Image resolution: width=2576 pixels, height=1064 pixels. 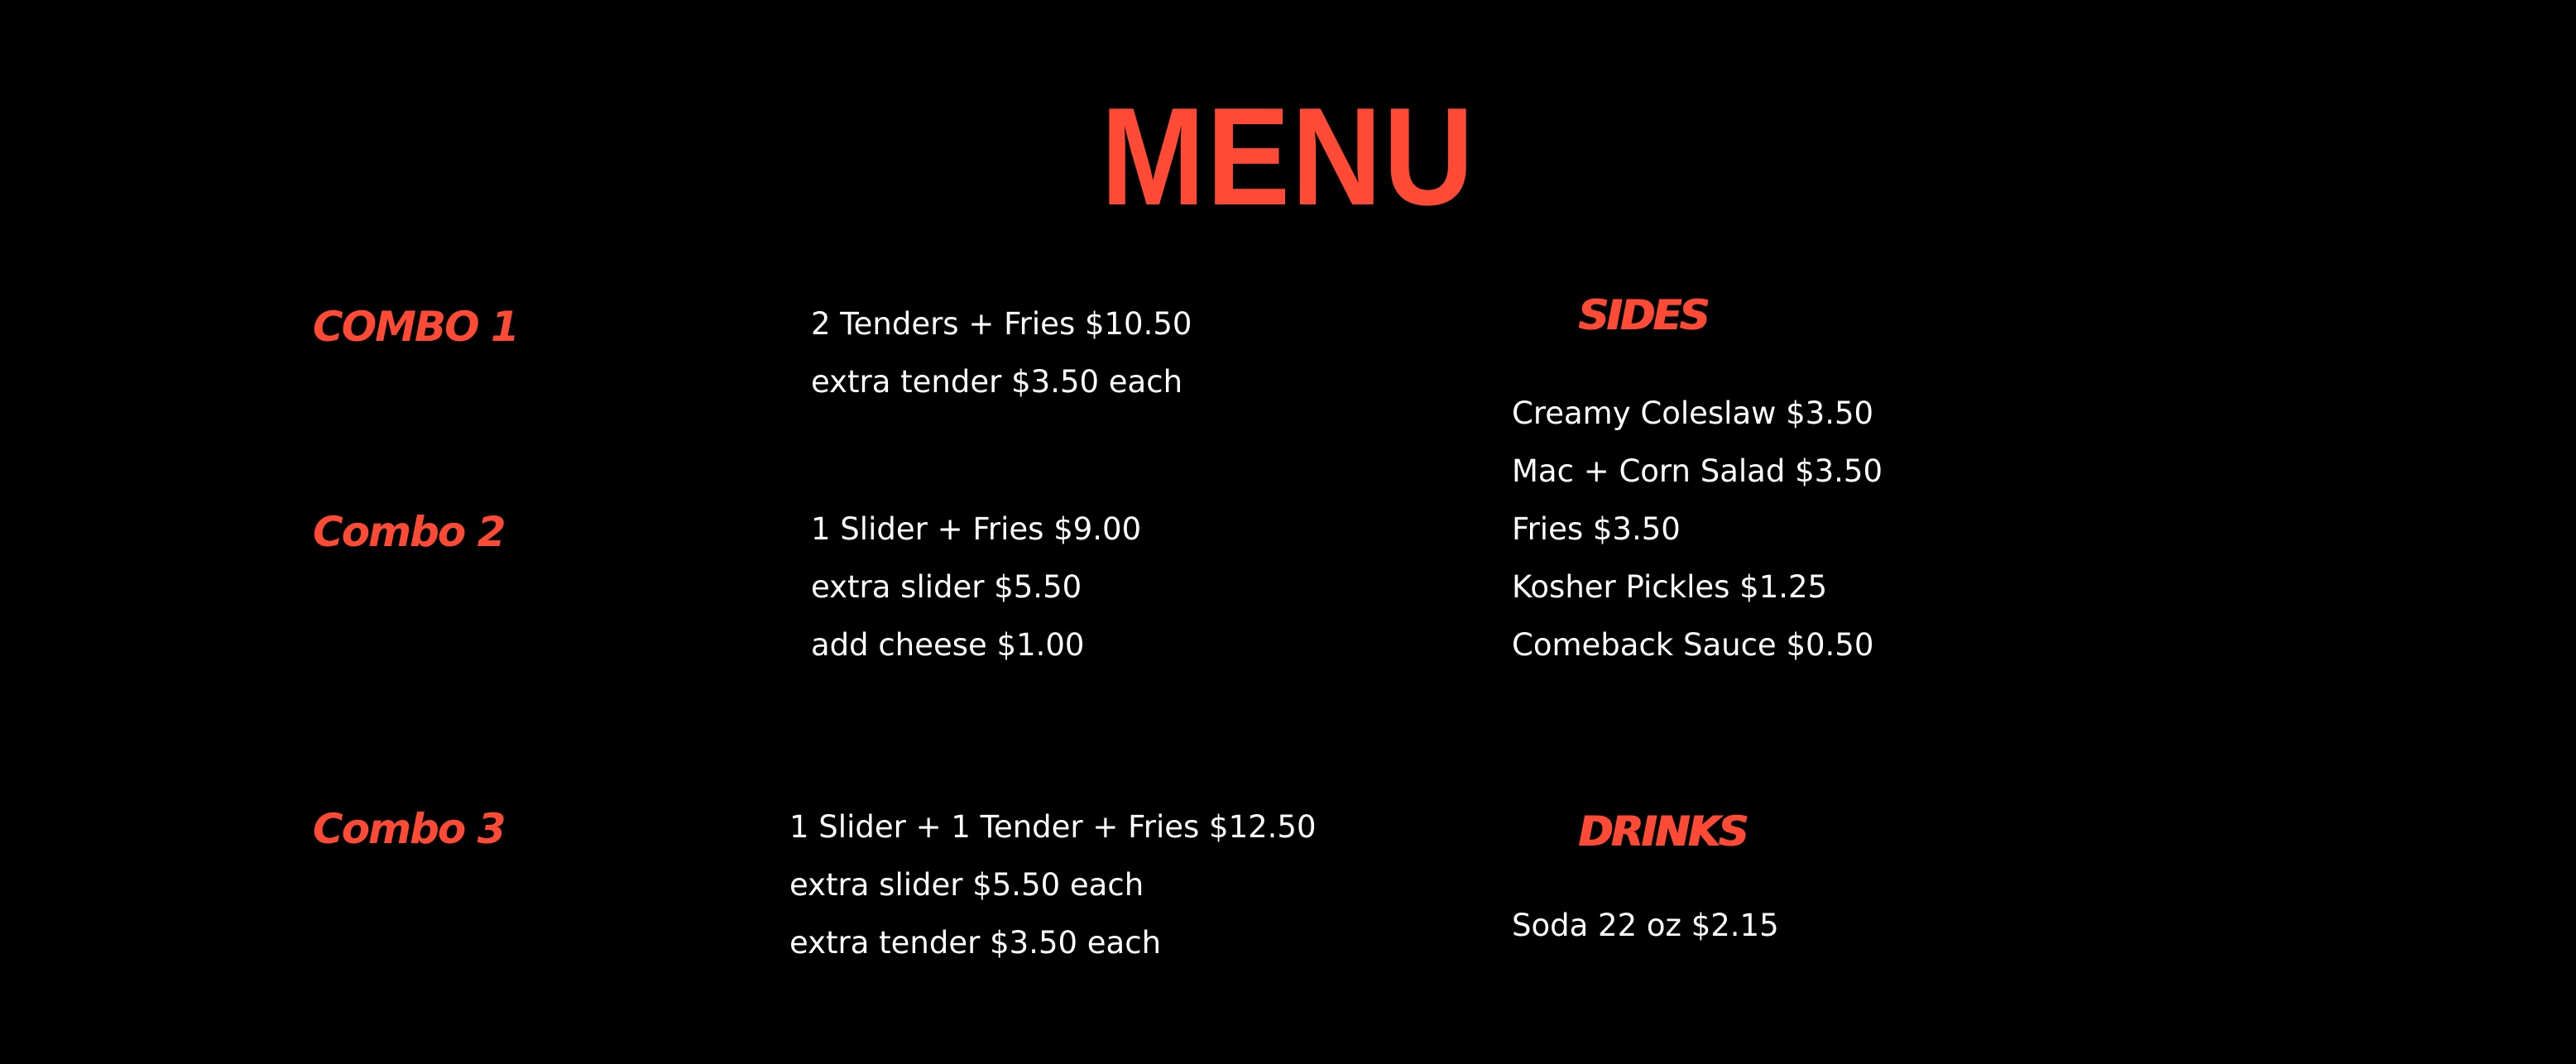 I want to click on drinks-list: Soda 22 oz $2.15, so click(x=1646, y=926).